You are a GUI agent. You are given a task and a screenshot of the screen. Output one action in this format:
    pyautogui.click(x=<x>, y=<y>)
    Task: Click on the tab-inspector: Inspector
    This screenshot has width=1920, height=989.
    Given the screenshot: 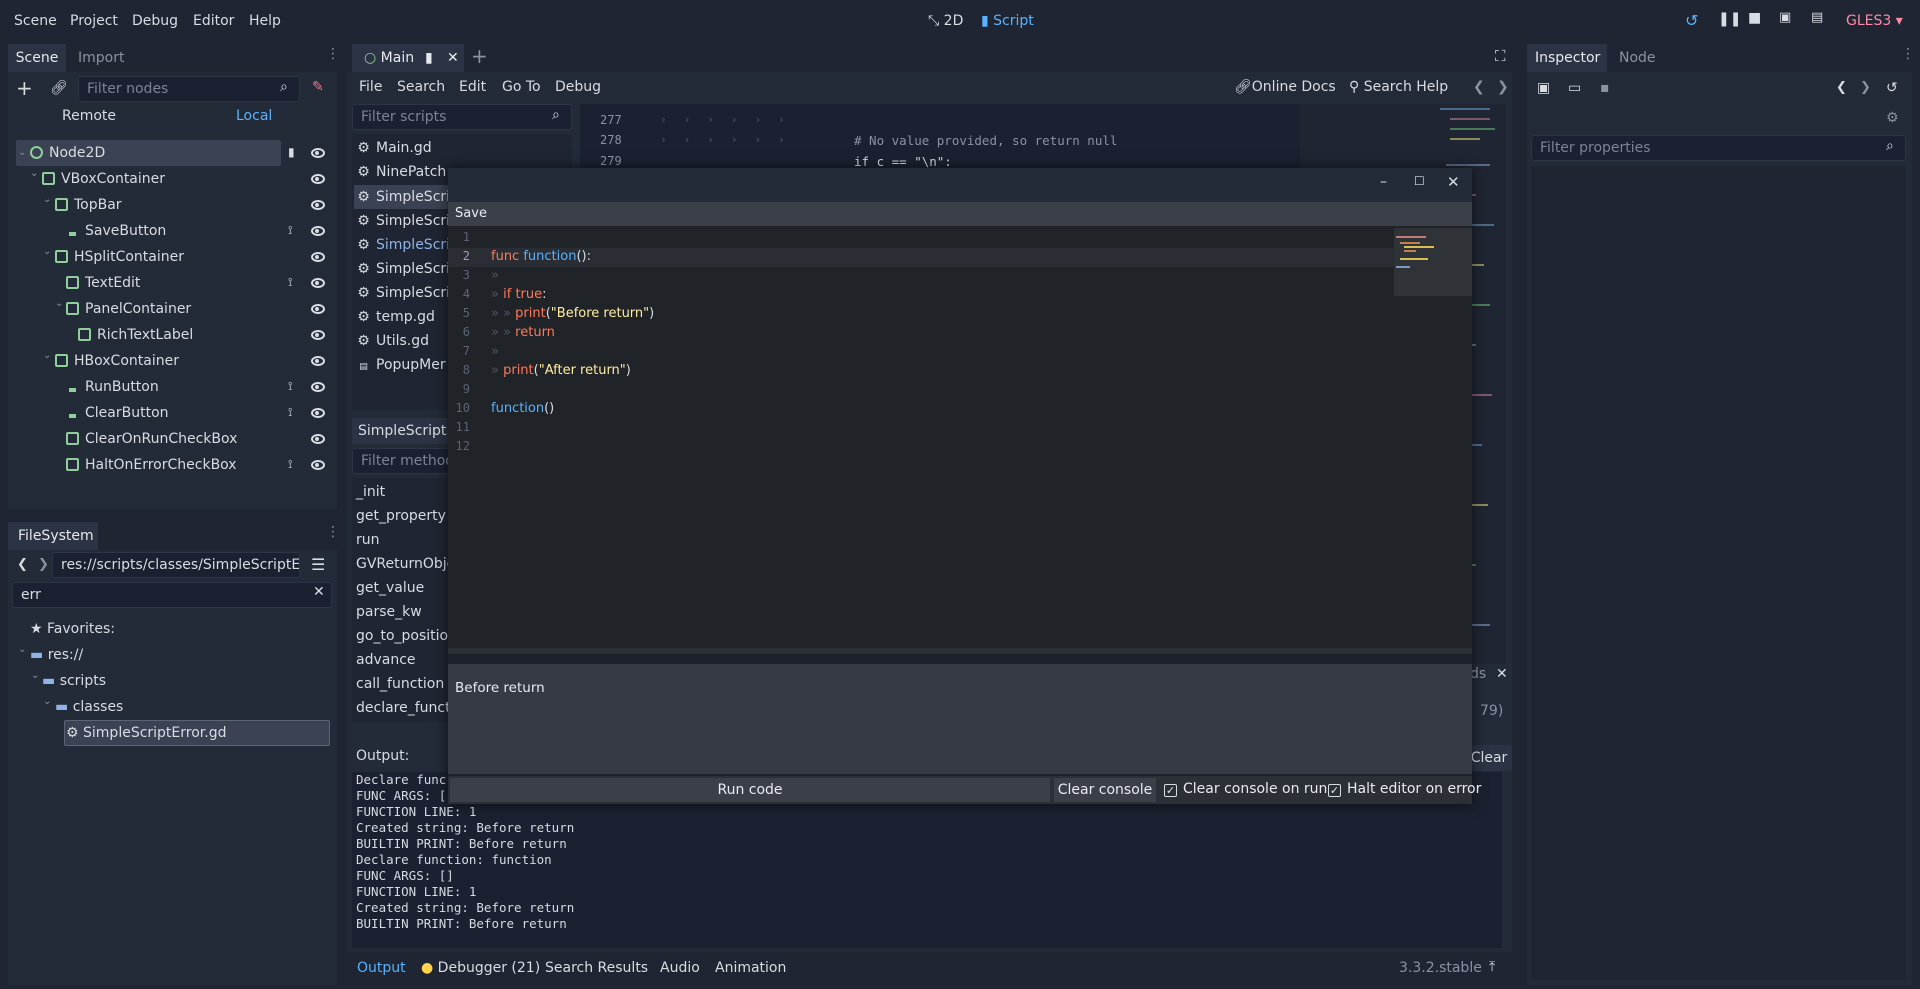 What is the action you would take?
    pyautogui.click(x=1567, y=58)
    